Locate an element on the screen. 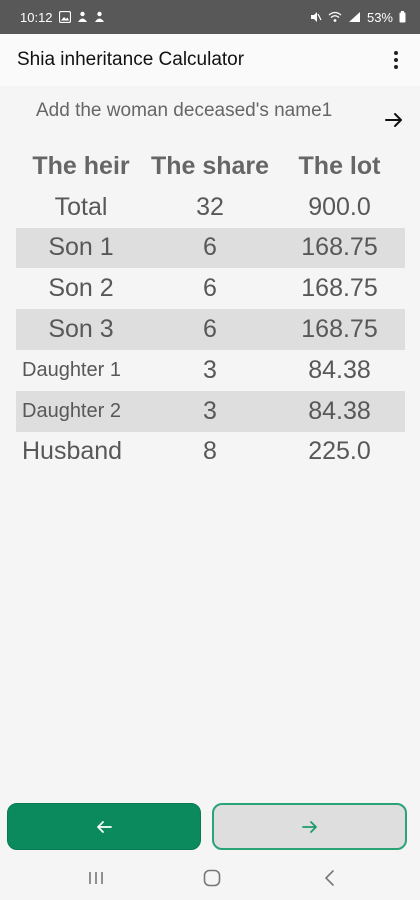 This screenshot has height=900, width=420. table-row: Husband 8 225.0 is located at coordinates (210, 452).